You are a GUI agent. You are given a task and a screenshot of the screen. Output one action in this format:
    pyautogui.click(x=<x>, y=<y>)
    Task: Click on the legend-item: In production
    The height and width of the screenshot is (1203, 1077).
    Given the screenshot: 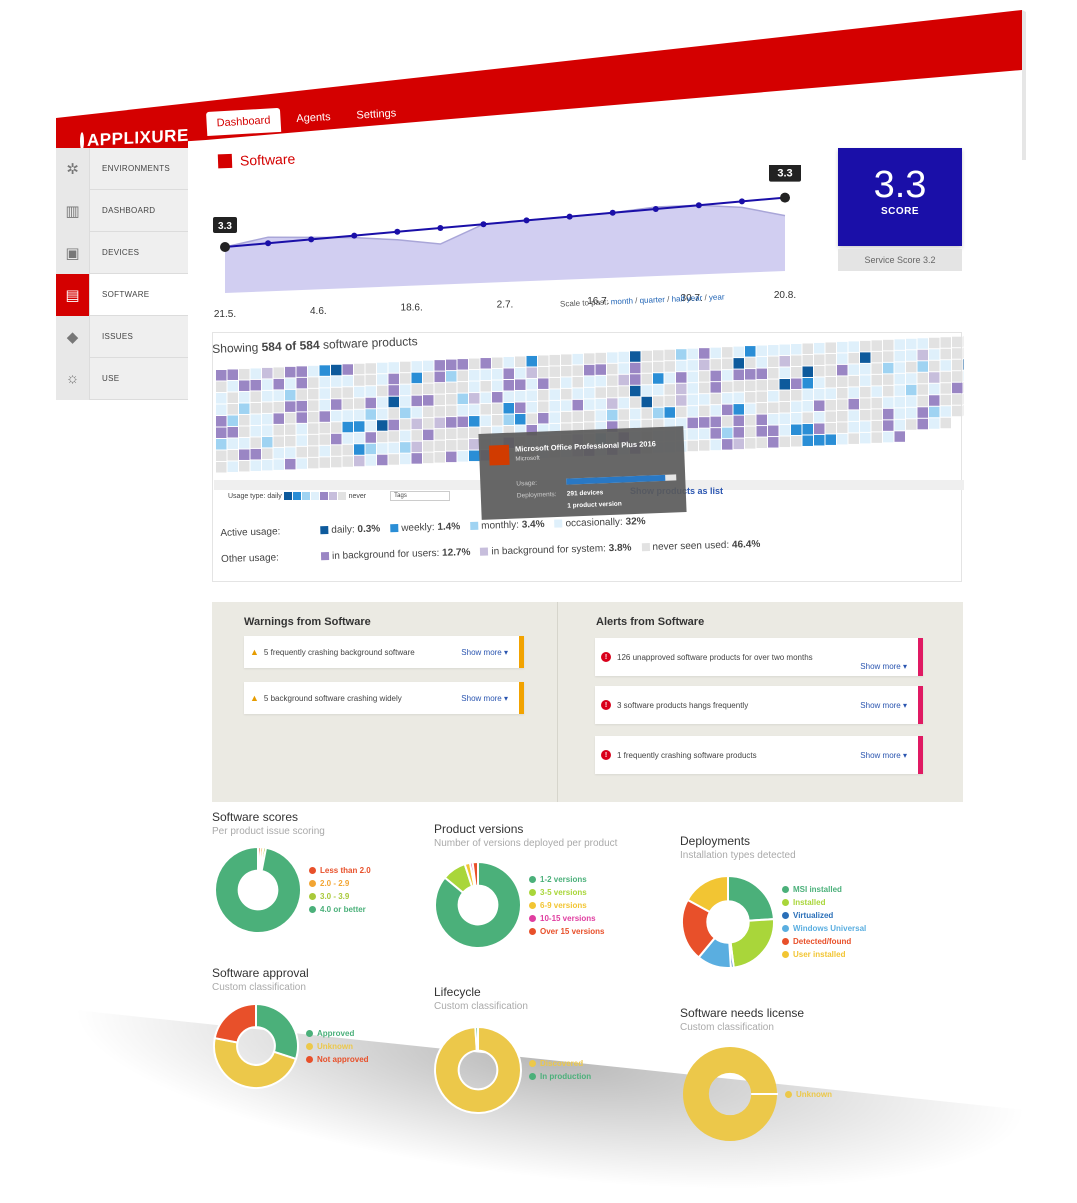 What is the action you would take?
    pyautogui.click(x=560, y=1076)
    